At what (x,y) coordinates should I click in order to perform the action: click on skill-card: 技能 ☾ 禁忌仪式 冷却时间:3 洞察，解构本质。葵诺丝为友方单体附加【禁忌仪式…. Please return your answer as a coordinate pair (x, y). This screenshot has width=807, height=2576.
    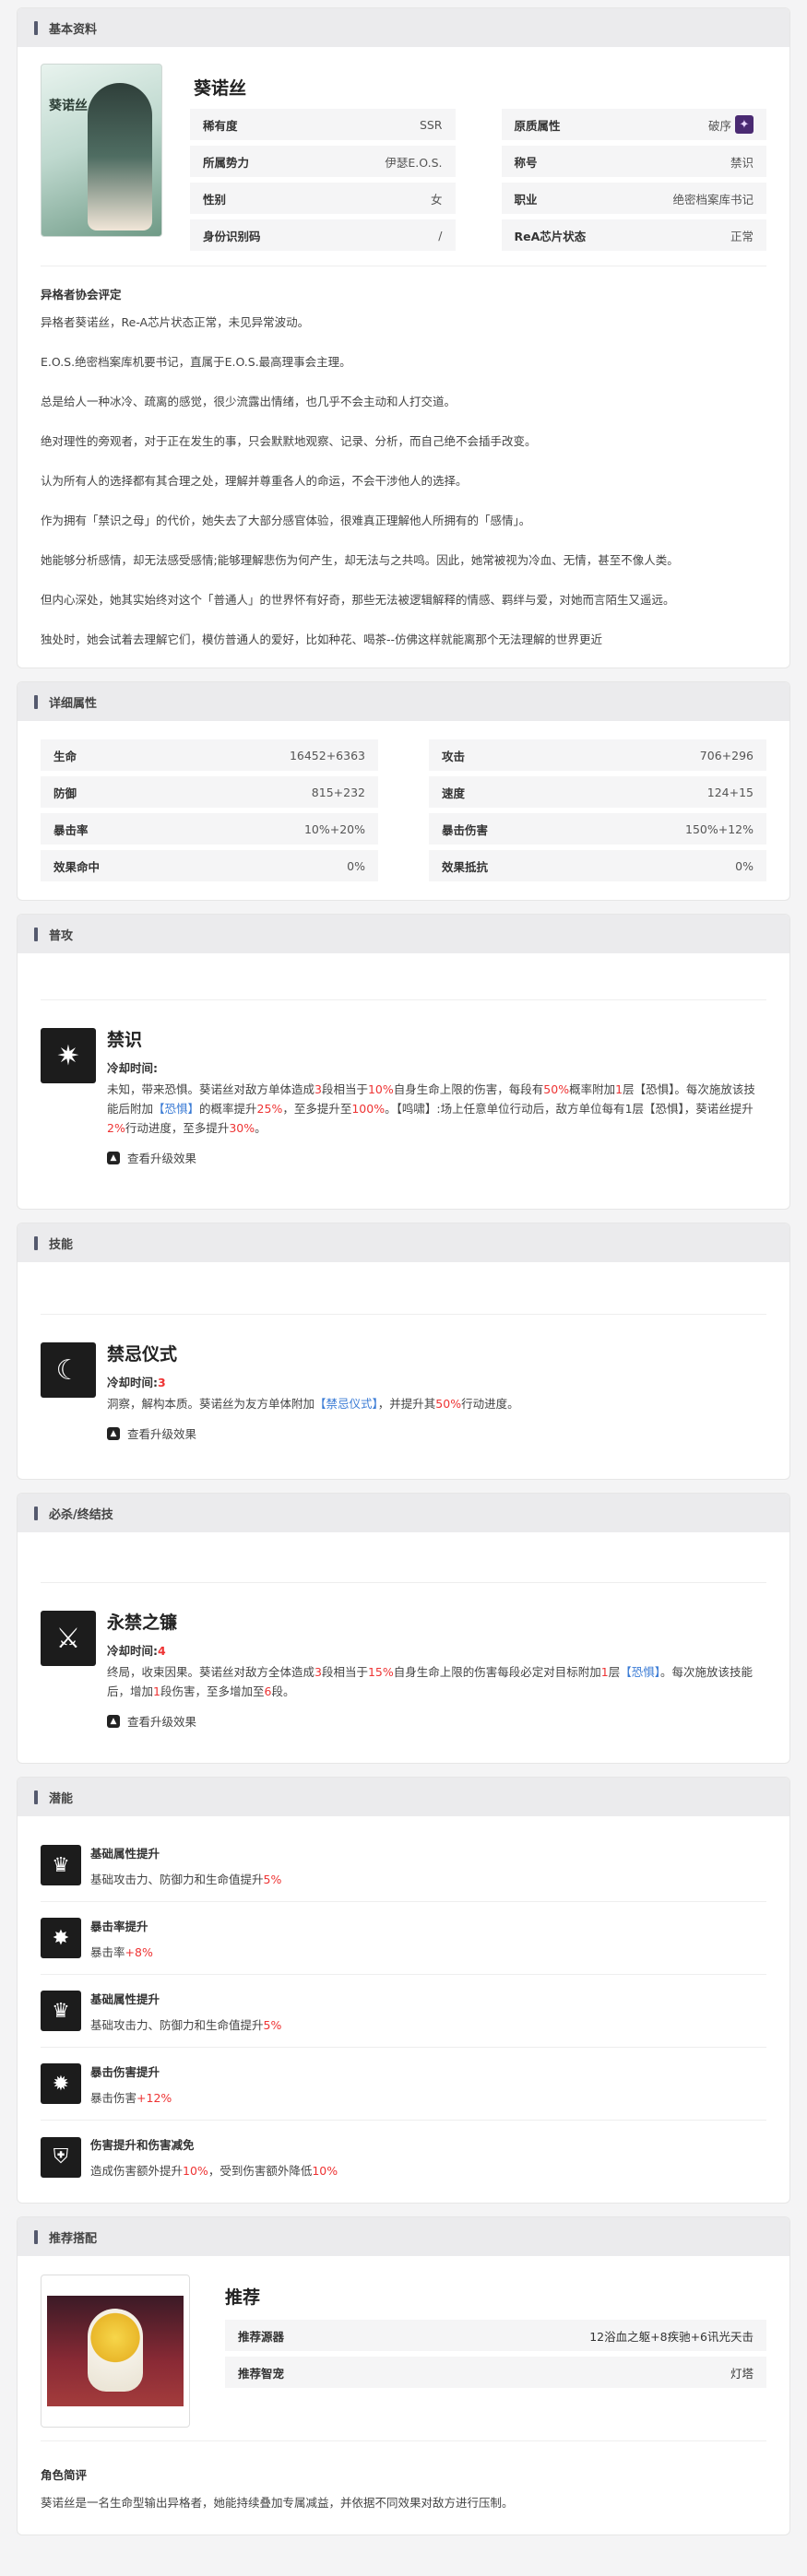
    Looking at the image, I should click on (403, 1351).